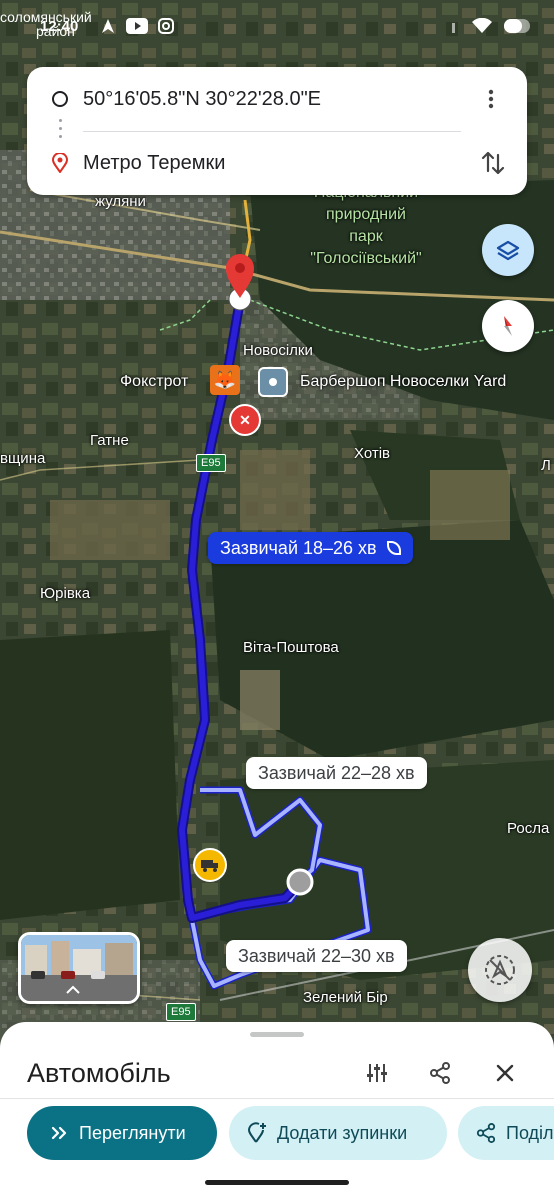  Describe the element at coordinates (277, 25) in the screenshot. I see `status-bar: соломянський район 12:40` at that location.